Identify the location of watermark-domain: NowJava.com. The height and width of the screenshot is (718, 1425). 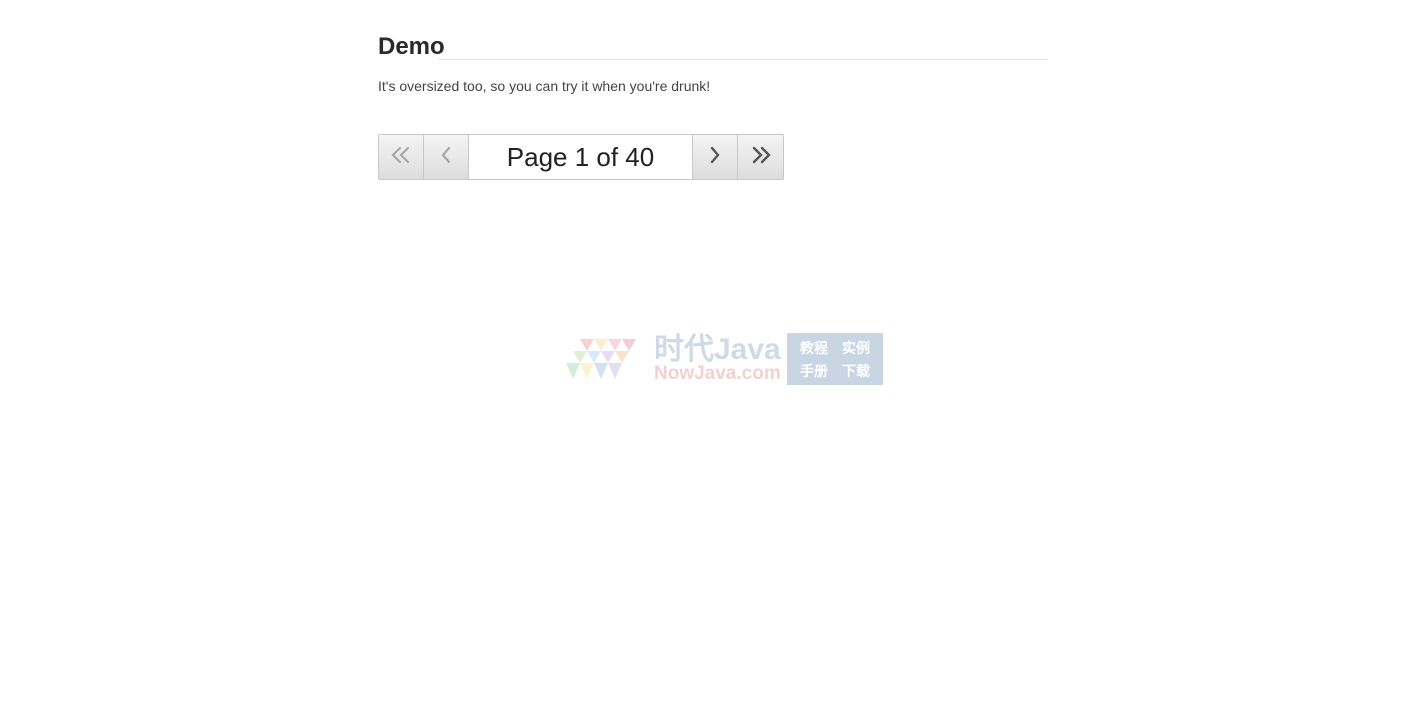
(717, 373).